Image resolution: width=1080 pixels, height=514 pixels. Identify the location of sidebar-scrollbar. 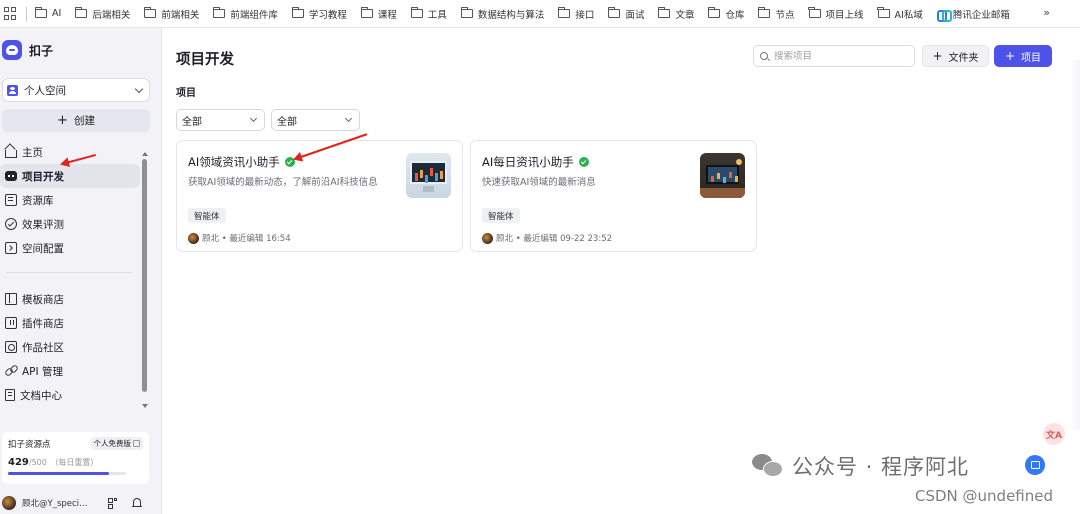
(145, 283).